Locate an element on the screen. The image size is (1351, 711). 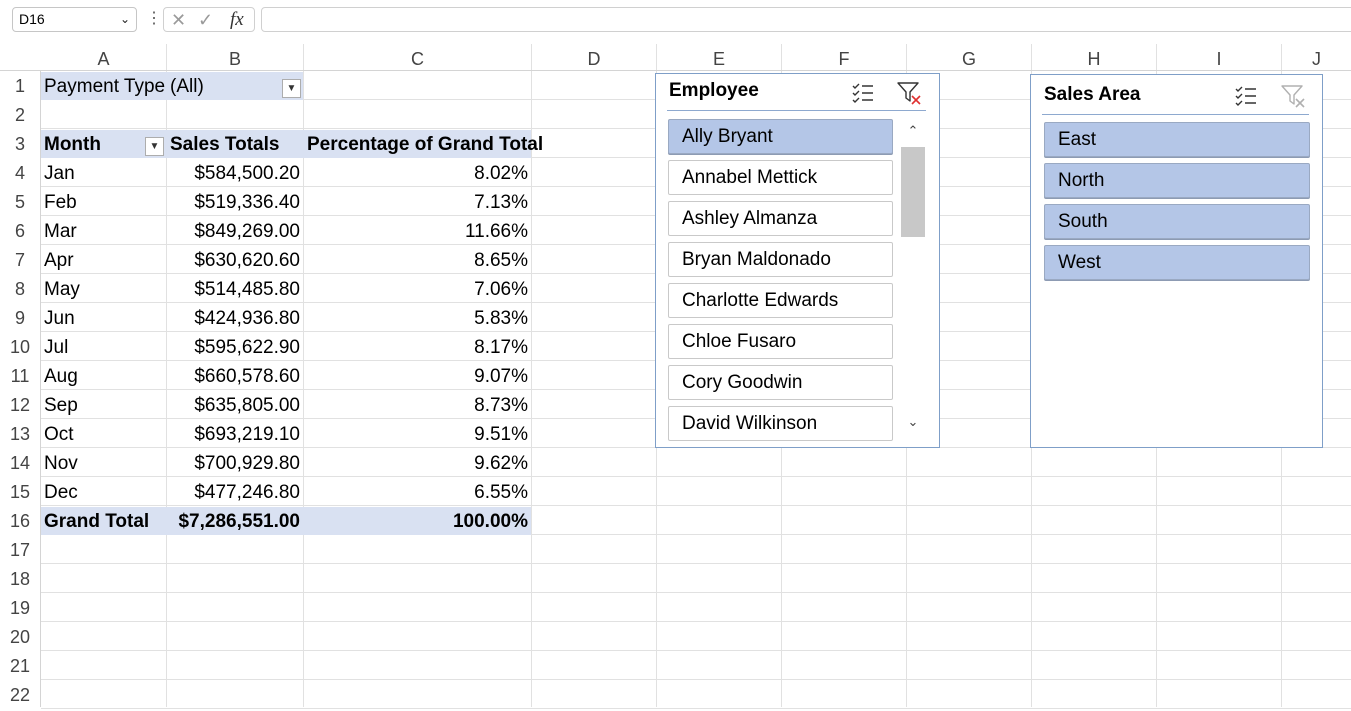
column-header: I is located at coordinates (1219, 57).